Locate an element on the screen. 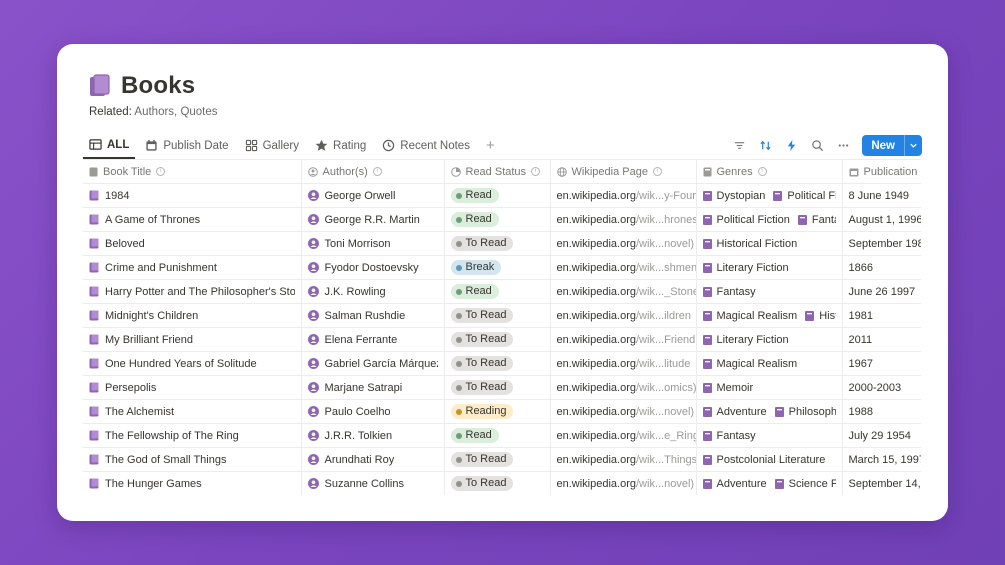 Image resolution: width=1005 pixels, height=565 pixels. column-header-title: Book Title i is located at coordinates (192, 171).